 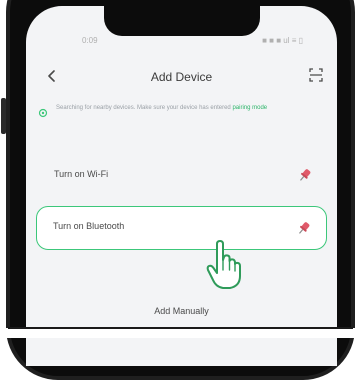 I want to click on turn-on-bluetooth-option: Turn on Bluetooth, so click(x=181, y=228).